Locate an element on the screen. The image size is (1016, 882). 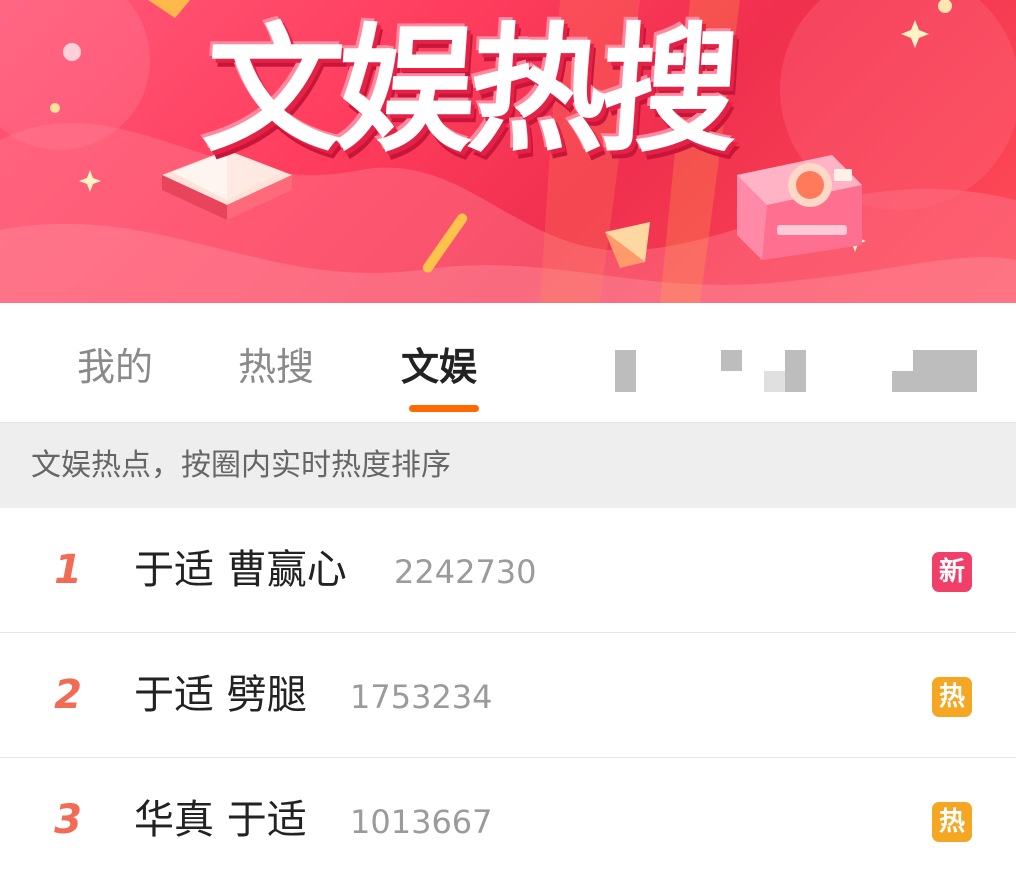
banner-title: 文娱热搜 is located at coordinates (469, 90).